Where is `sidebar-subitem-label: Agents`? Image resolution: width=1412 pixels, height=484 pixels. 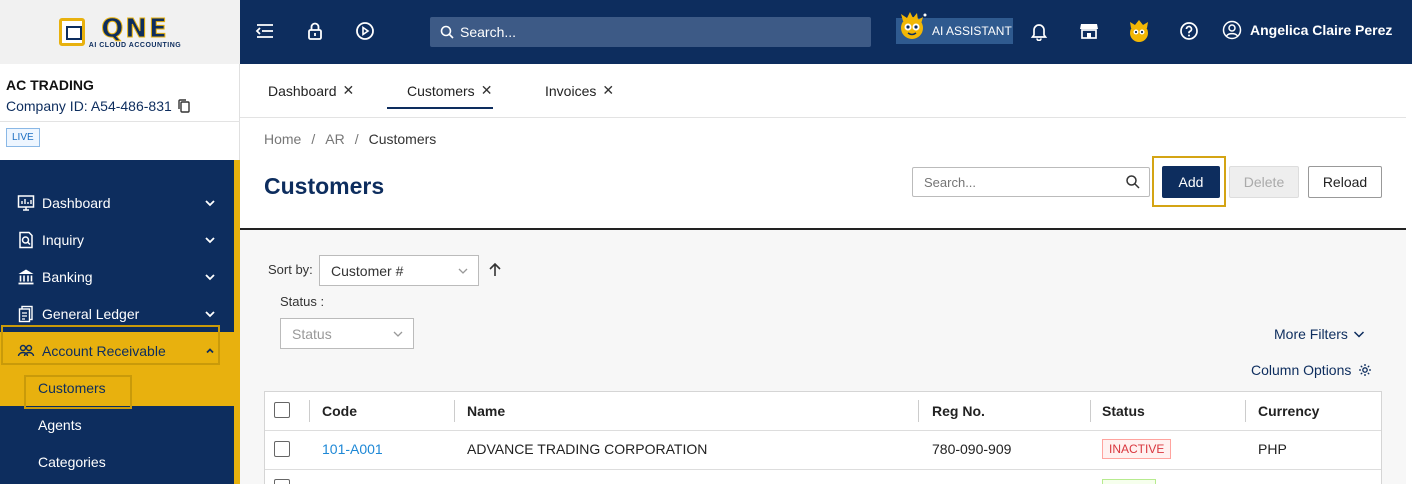
sidebar-subitem-label: Agents is located at coordinates (60, 425).